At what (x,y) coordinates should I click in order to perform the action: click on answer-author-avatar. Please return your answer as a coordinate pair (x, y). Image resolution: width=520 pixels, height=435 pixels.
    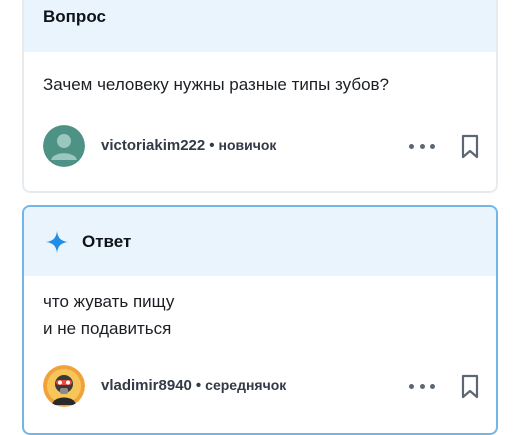
    Looking at the image, I should click on (64, 386).